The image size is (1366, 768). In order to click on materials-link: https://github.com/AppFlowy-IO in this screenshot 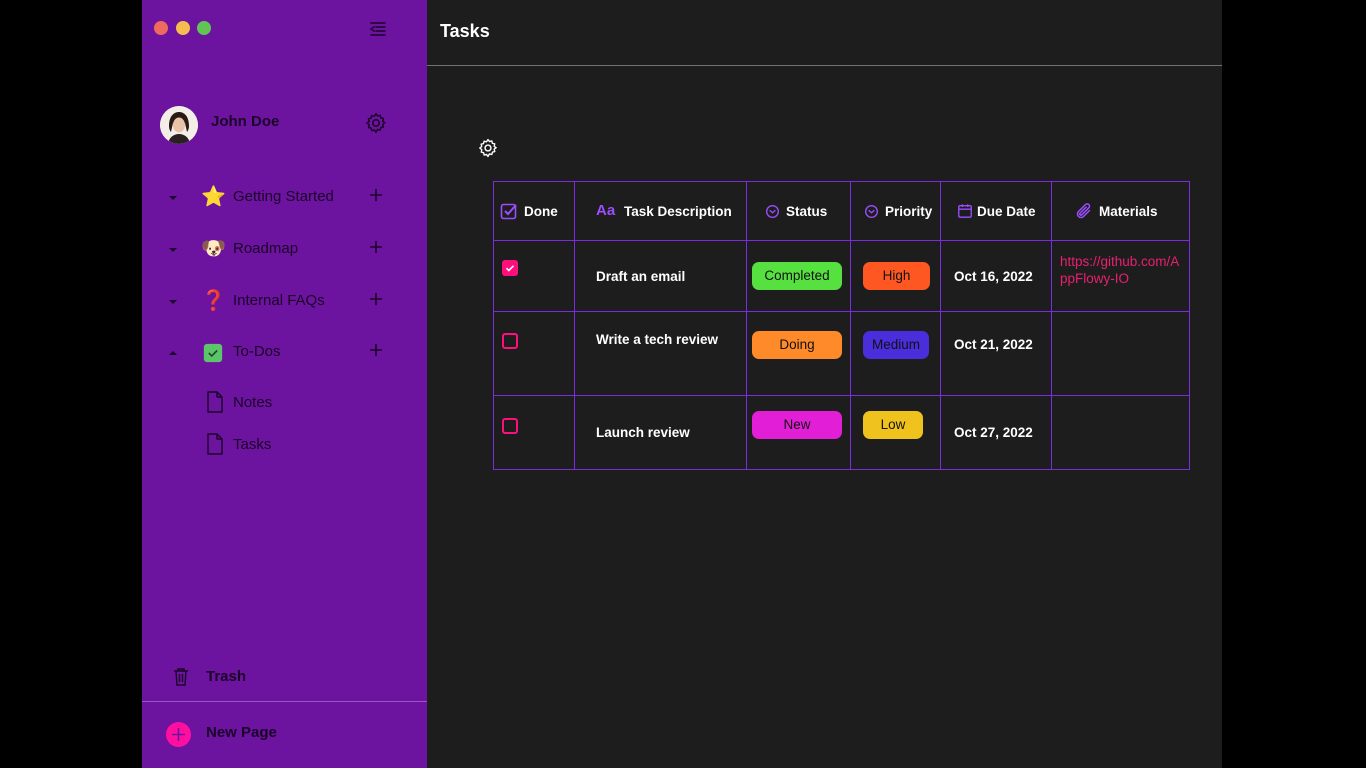, I will do `click(1119, 270)`.